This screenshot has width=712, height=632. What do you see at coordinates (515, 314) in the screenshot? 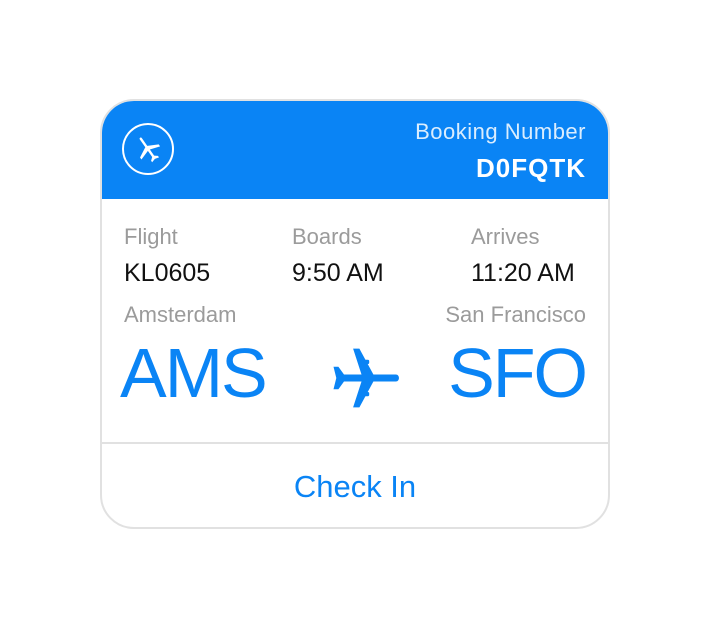
I see `destination-city: San Francisco` at bounding box center [515, 314].